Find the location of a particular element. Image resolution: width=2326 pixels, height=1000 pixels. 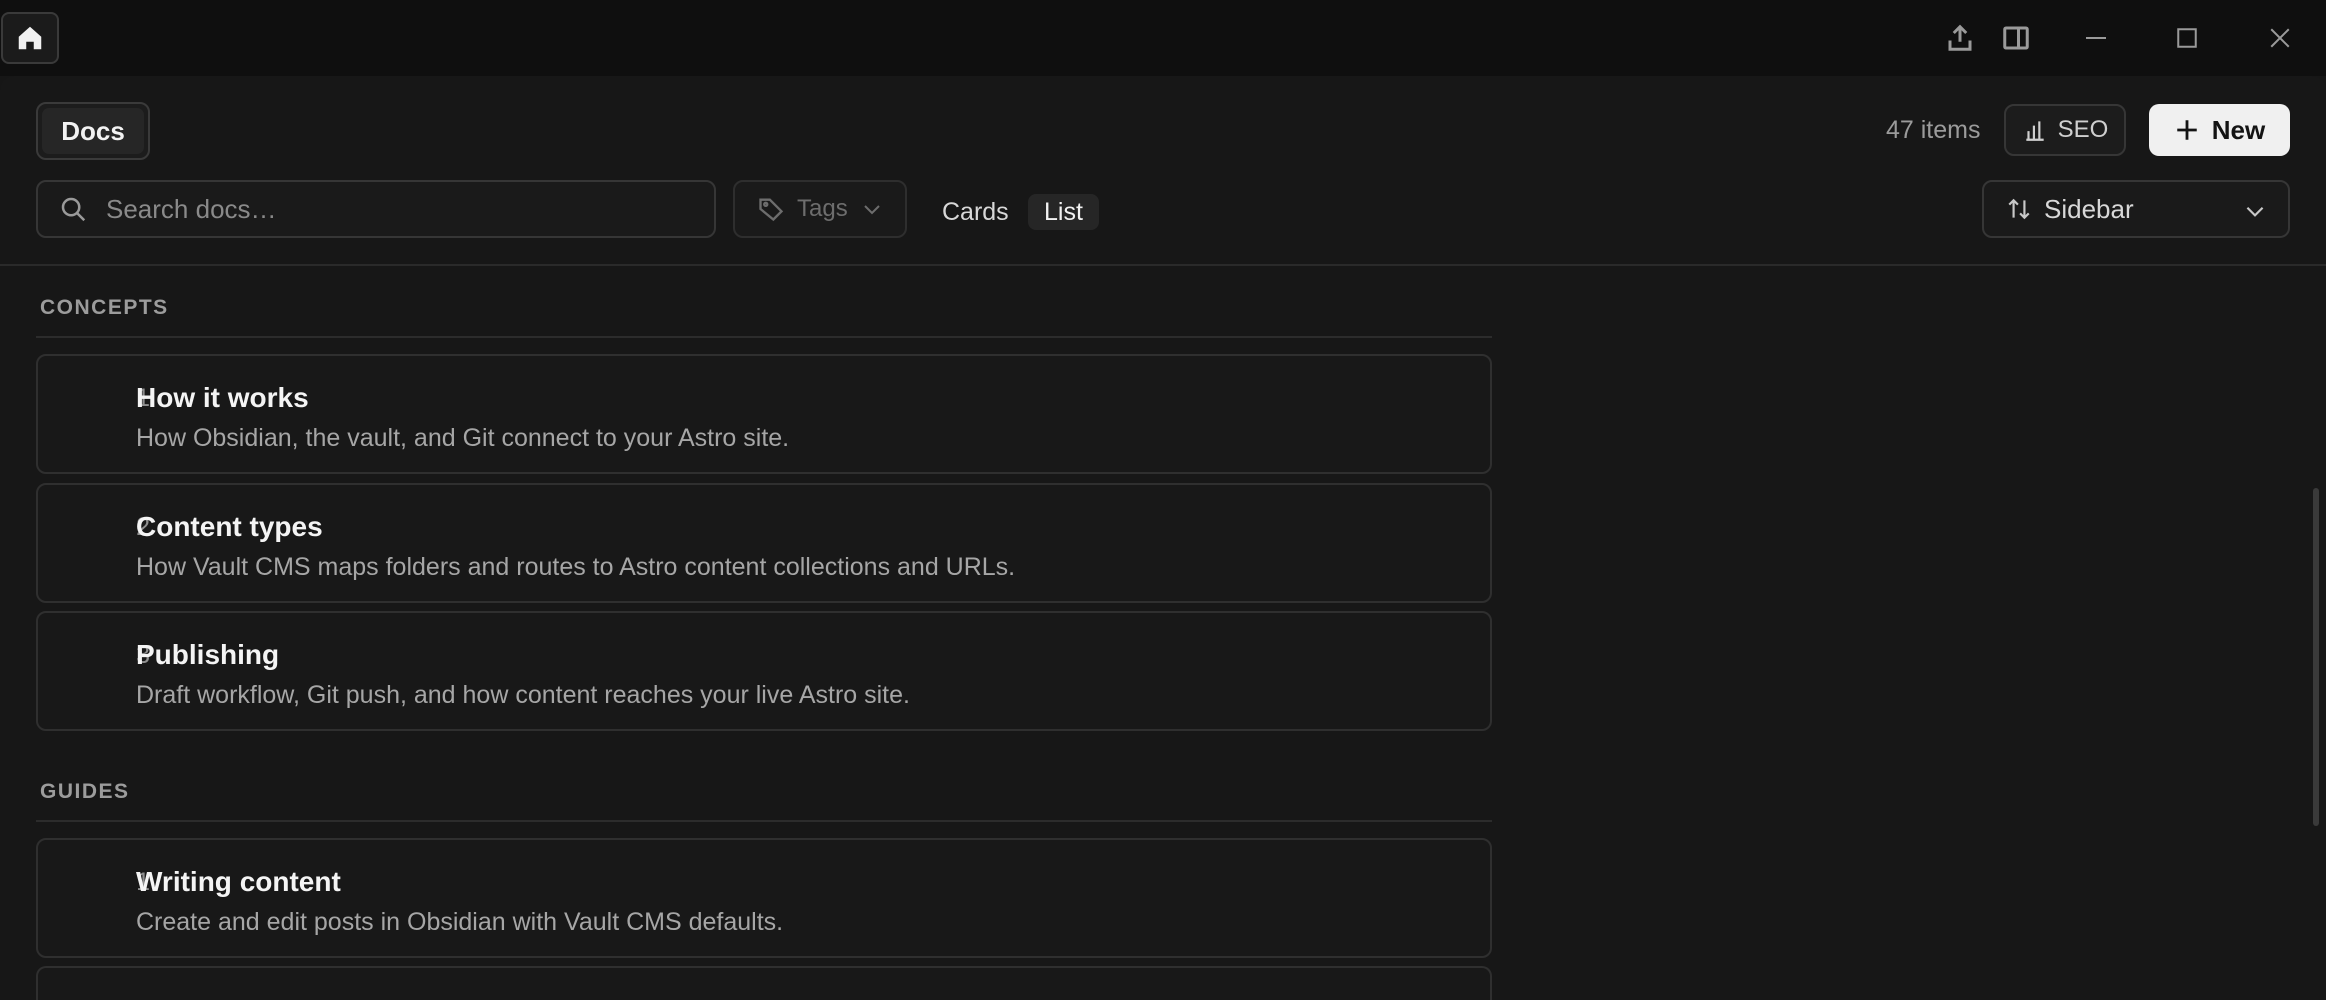

tags-label: Tags is located at coordinates (822, 208).